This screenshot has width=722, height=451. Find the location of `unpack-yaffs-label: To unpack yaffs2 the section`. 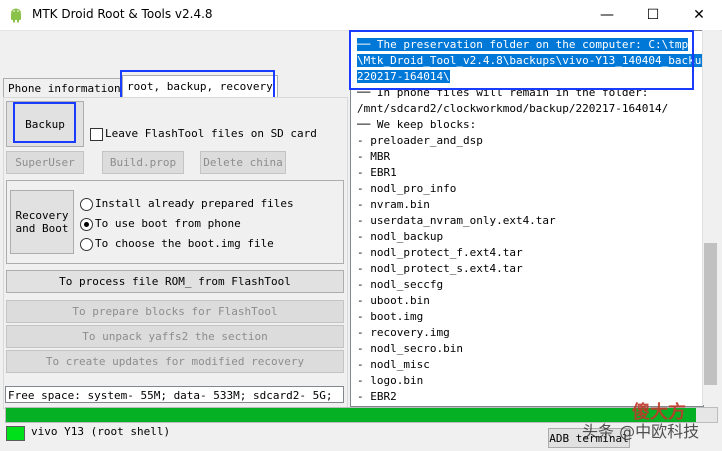

unpack-yaffs-label: To unpack yaffs2 the section is located at coordinates (175, 336).